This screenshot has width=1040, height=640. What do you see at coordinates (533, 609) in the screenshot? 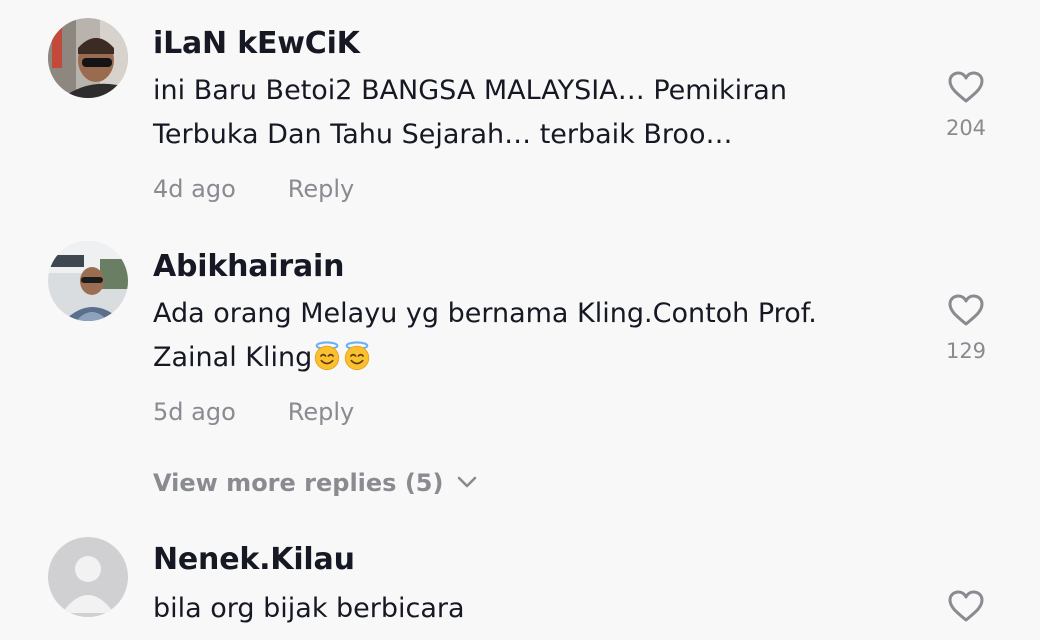
I see `comment-text: bila org bijak berbicara` at bounding box center [533, 609].